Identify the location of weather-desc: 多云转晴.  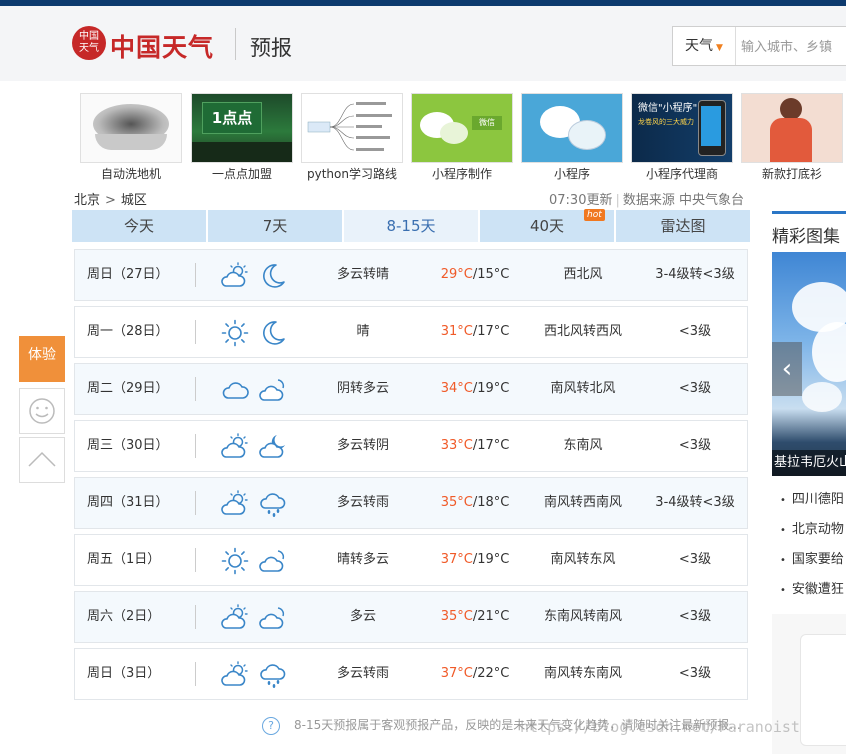
(362, 274).